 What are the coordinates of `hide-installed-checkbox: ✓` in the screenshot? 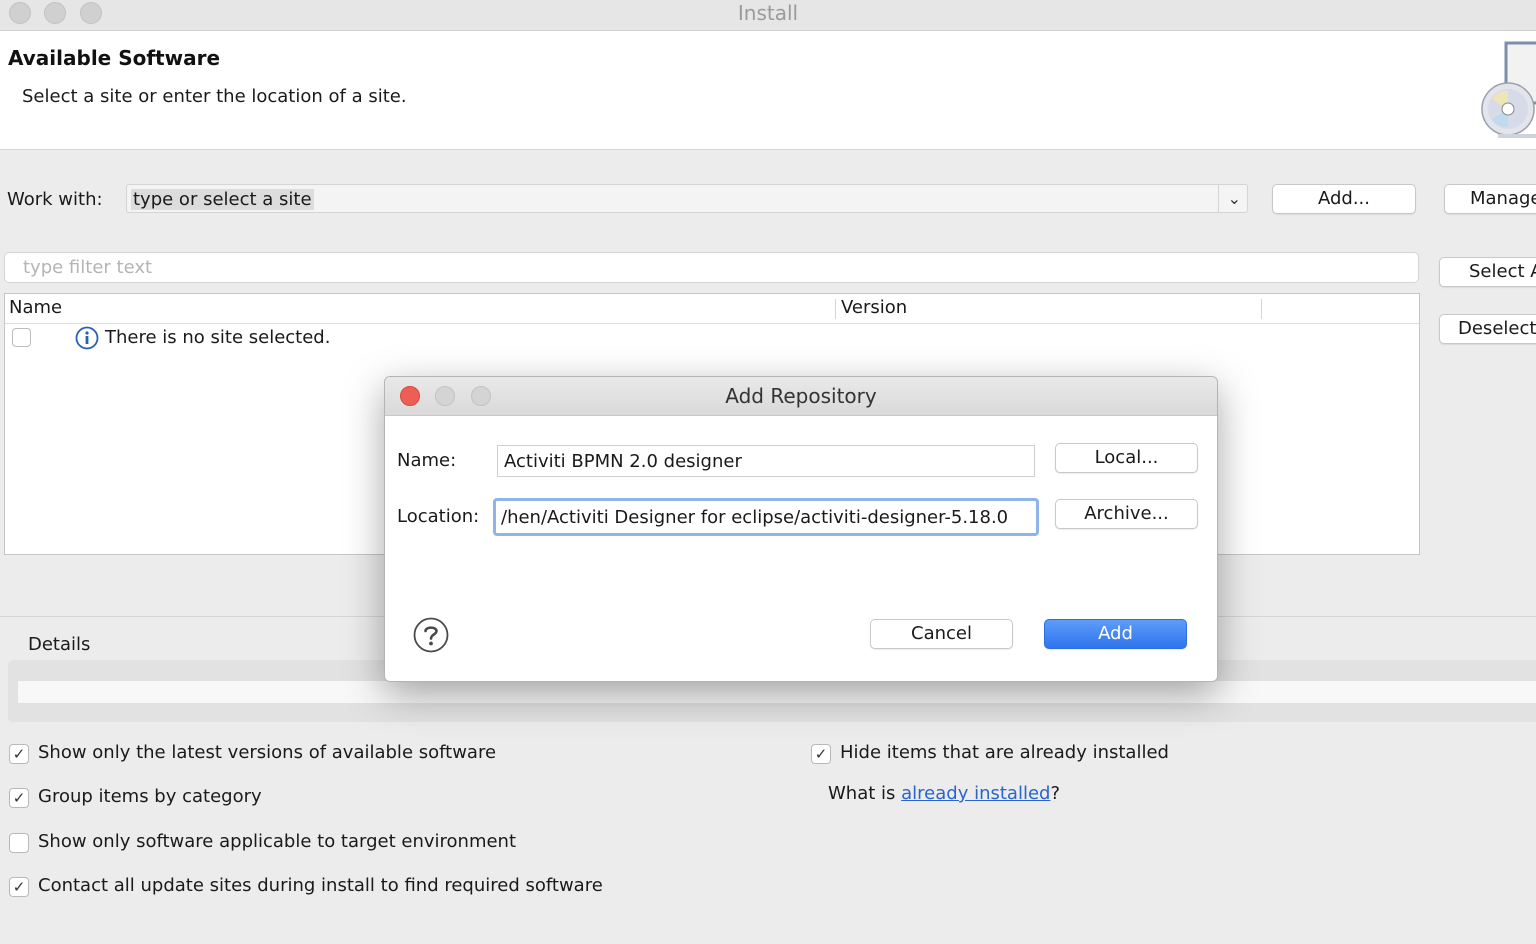 It's located at (821, 754).